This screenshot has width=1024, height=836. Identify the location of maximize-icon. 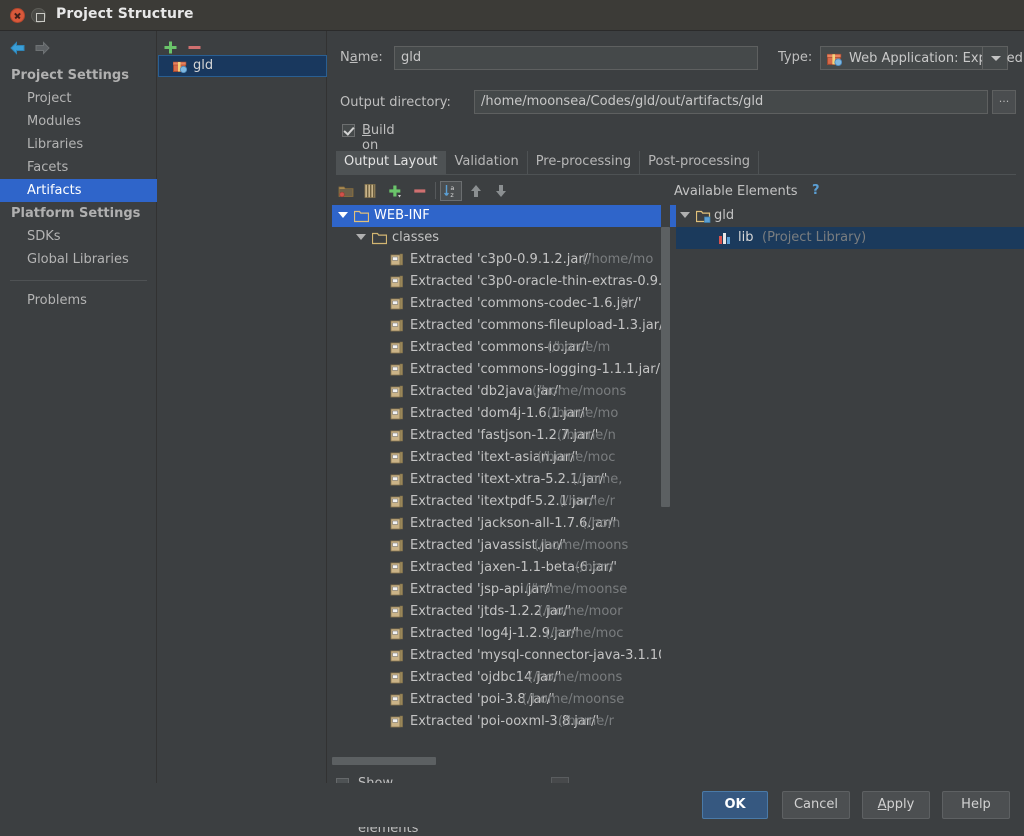
(38, 15).